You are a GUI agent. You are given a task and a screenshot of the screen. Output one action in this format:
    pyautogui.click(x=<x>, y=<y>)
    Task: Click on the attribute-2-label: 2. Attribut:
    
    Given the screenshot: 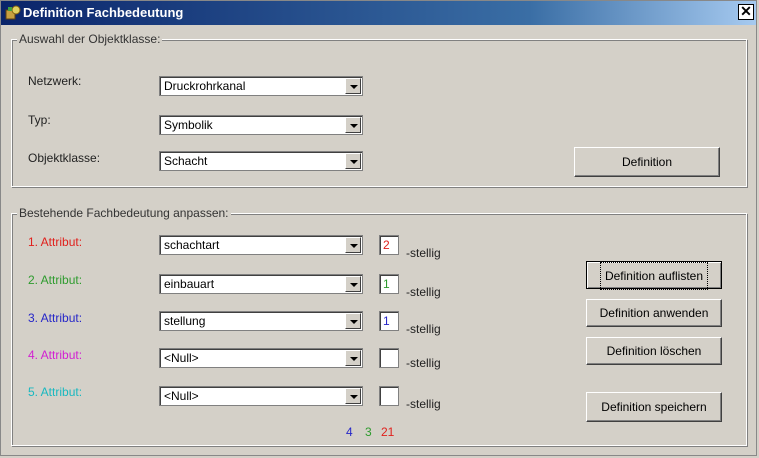 What is the action you would take?
    pyautogui.click(x=55, y=280)
    